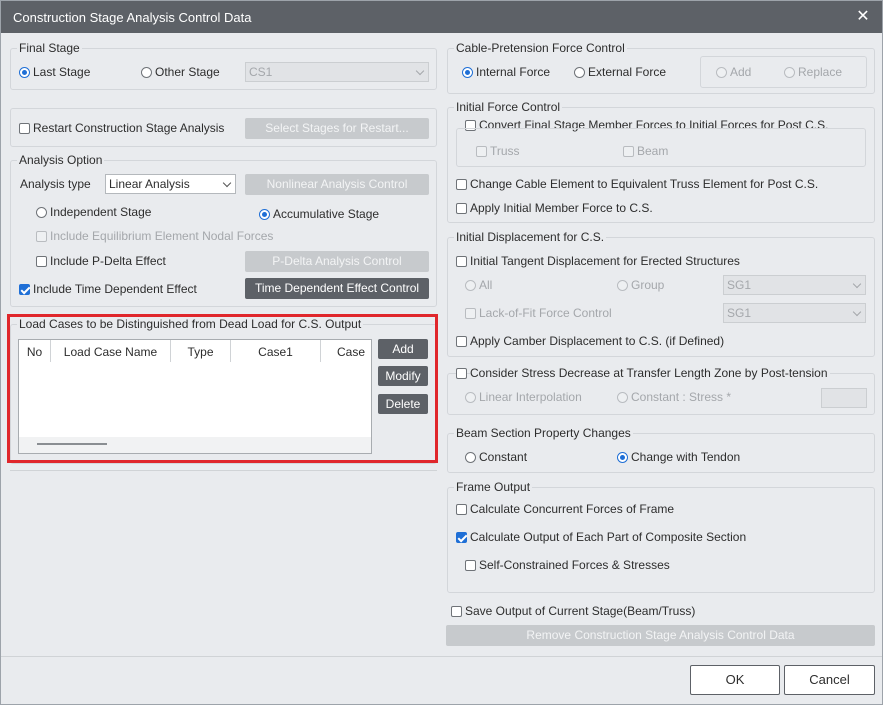  What do you see at coordinates (574, 565) in the screenshot?
I see `self-constrained-label: Self-Constrained Forces & Stresses` at bounding box center [574, 565].